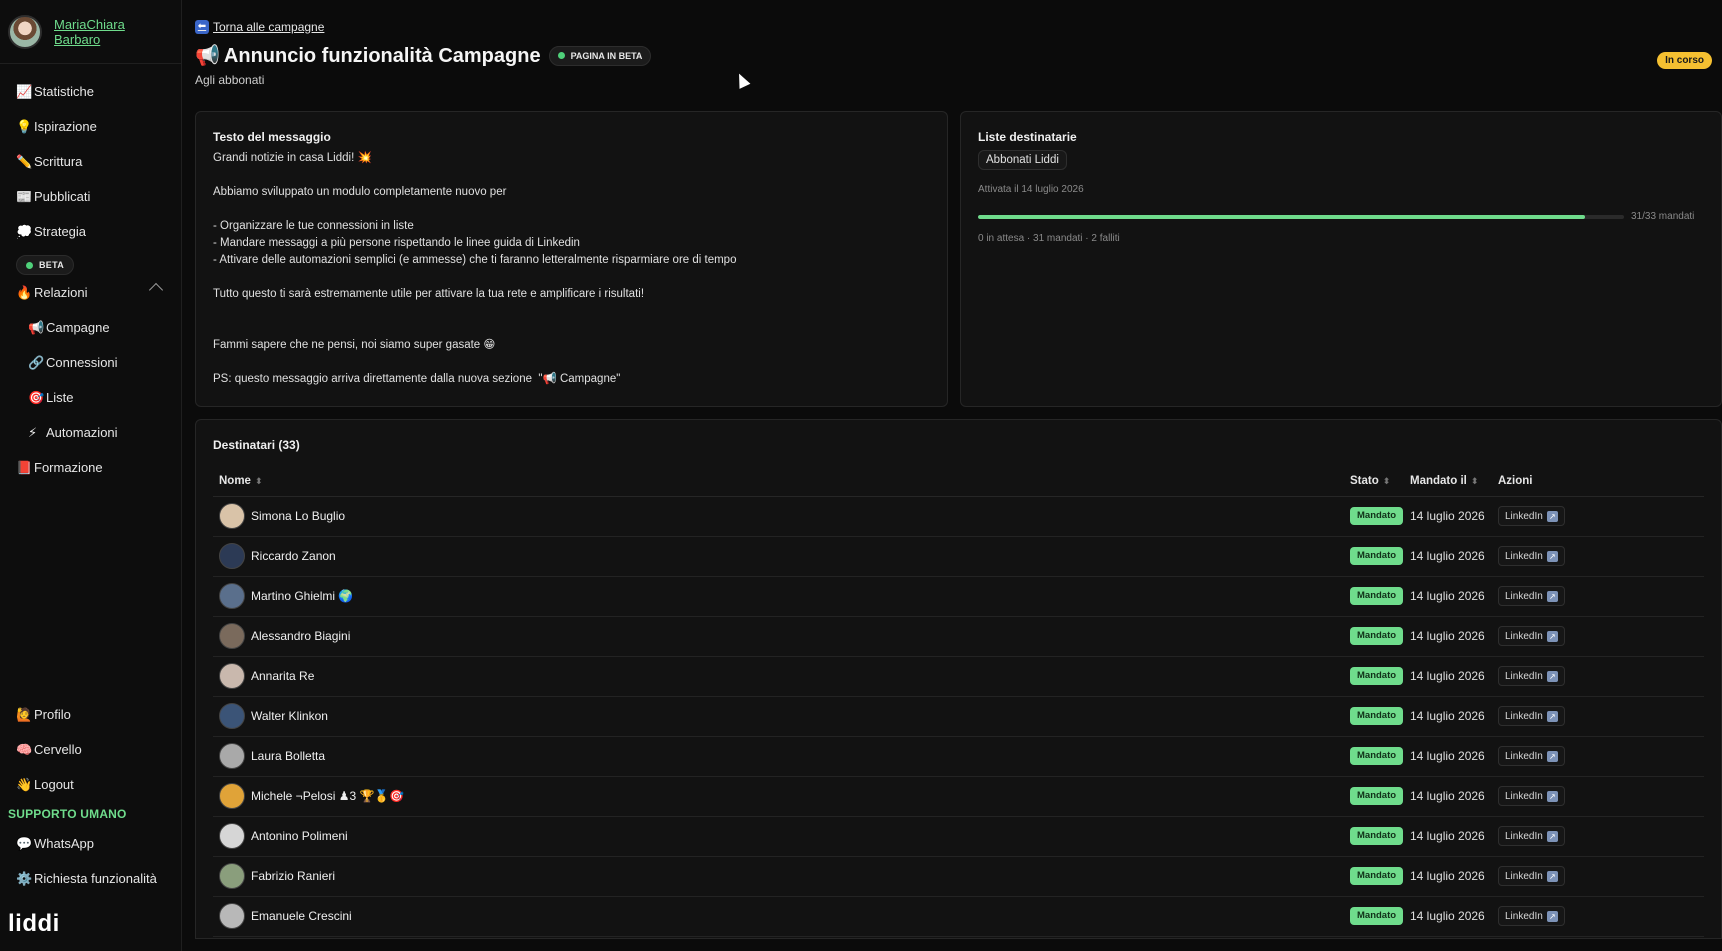 This screenshot has height=951, width=1722. I want to click on sidebar-item-campagne: 📢 Campagne, so click(90, 327).